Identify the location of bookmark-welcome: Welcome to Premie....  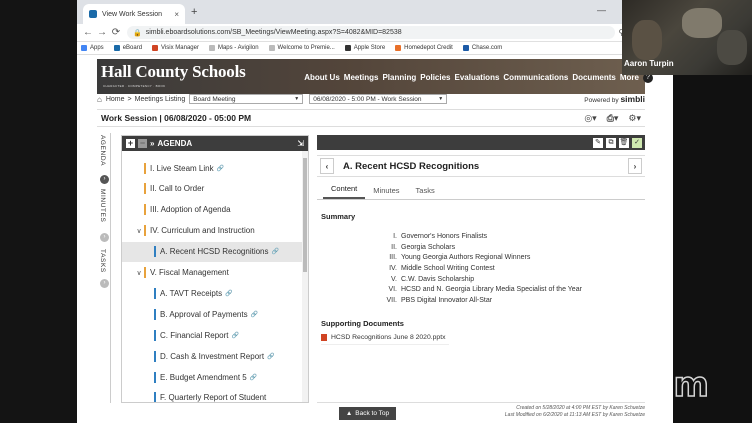
(301, 48).